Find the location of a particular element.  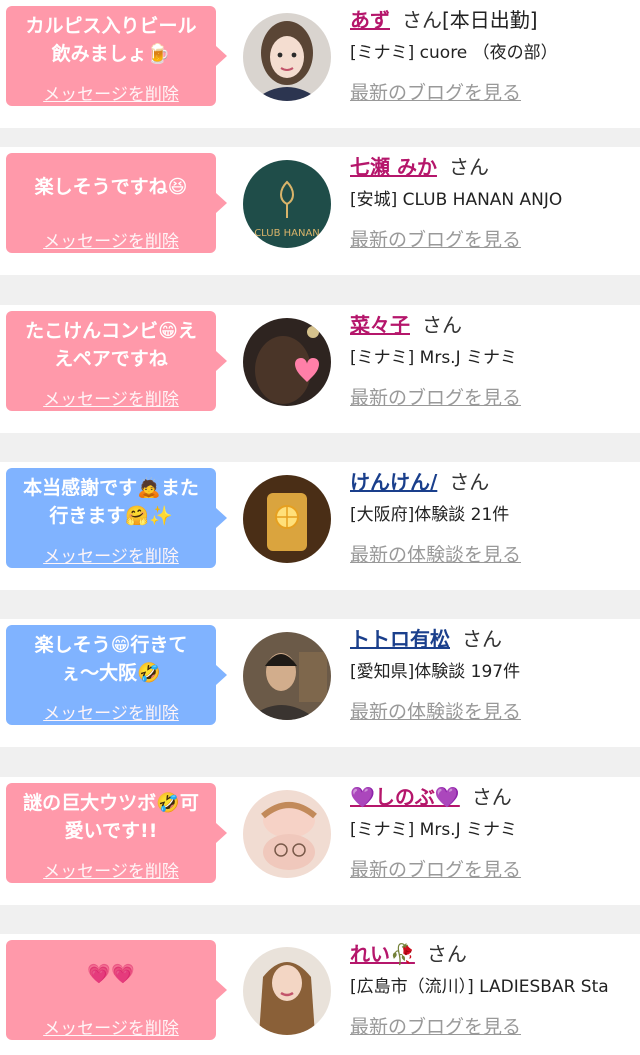

name-line: れい🥀 さん is located at coordinates (408, 952).